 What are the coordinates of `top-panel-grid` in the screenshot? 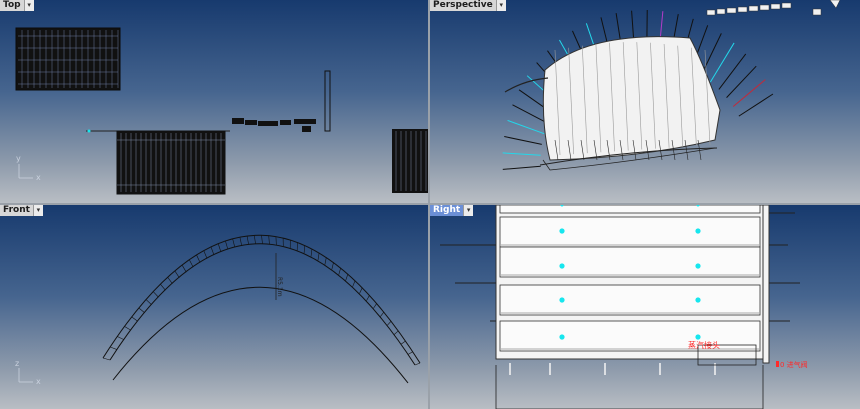 It's located at (68, 59).